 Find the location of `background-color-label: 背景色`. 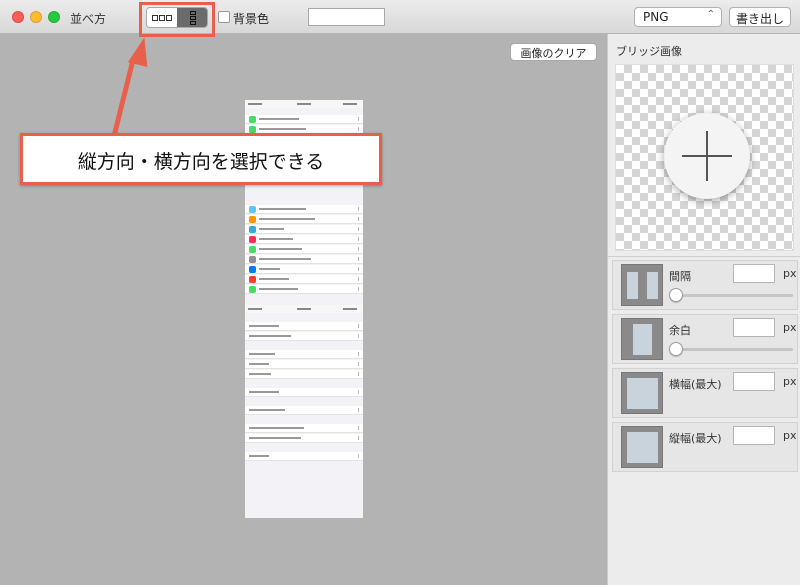

background-color-label: 背景色 is located at coordinates (251, 19).